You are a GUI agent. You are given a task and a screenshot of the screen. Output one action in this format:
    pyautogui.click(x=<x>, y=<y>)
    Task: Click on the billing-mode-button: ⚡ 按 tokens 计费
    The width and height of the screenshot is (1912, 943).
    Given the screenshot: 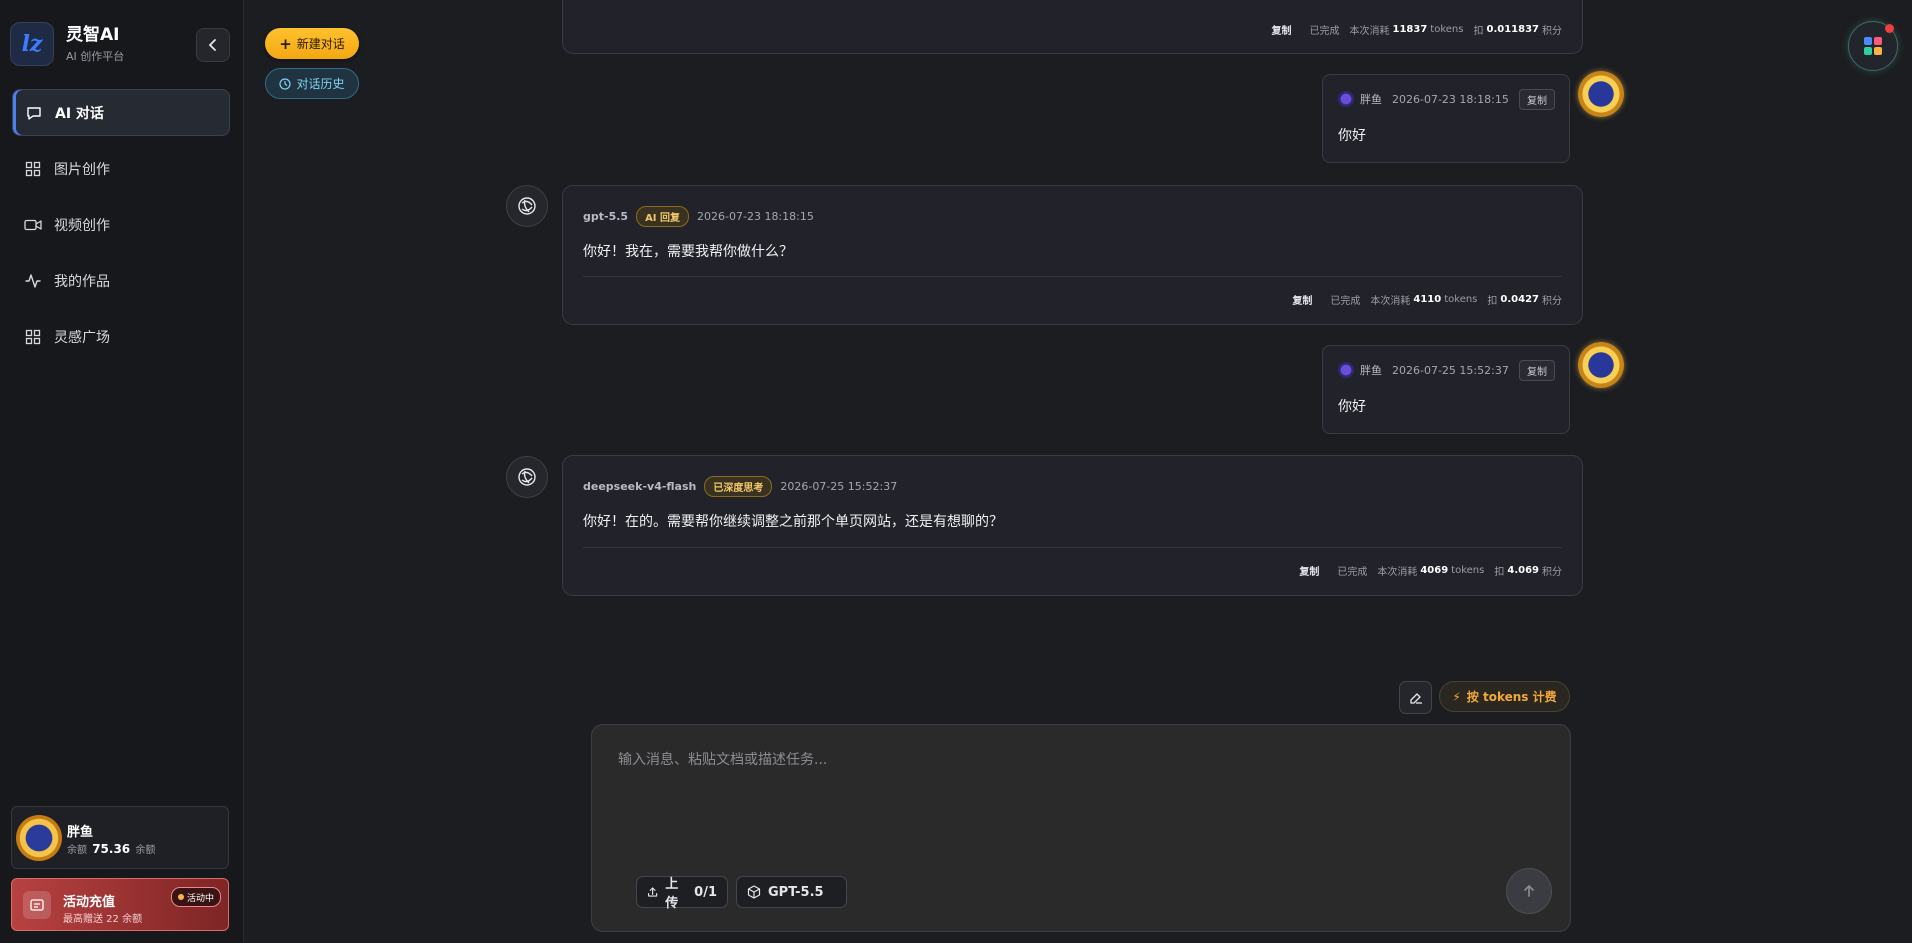 What is the action you would take?
    pyautogui.click(x=1504, y=696)
    